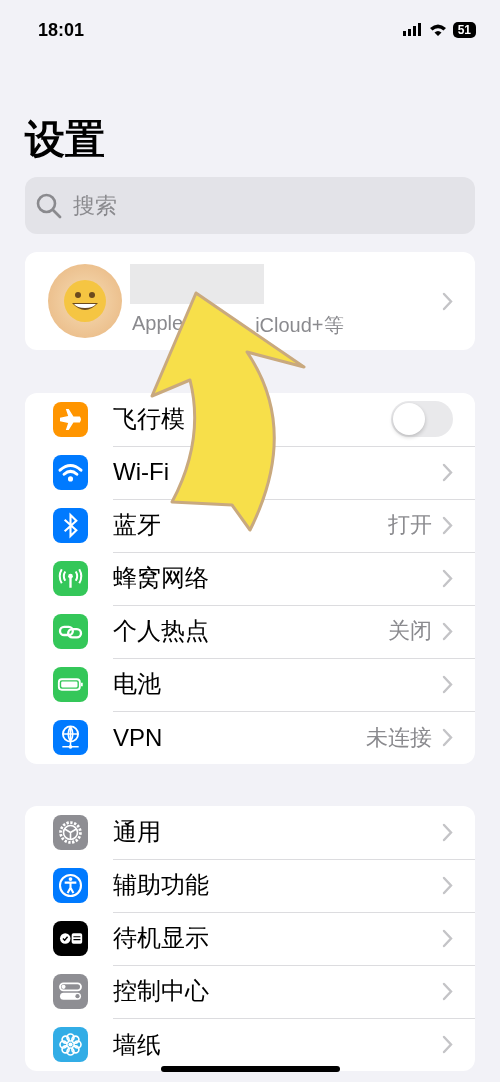 The width and height of the screenshot is (500, 1082). I want to click on settings-row-label: 飞行模, so click(252, 419).